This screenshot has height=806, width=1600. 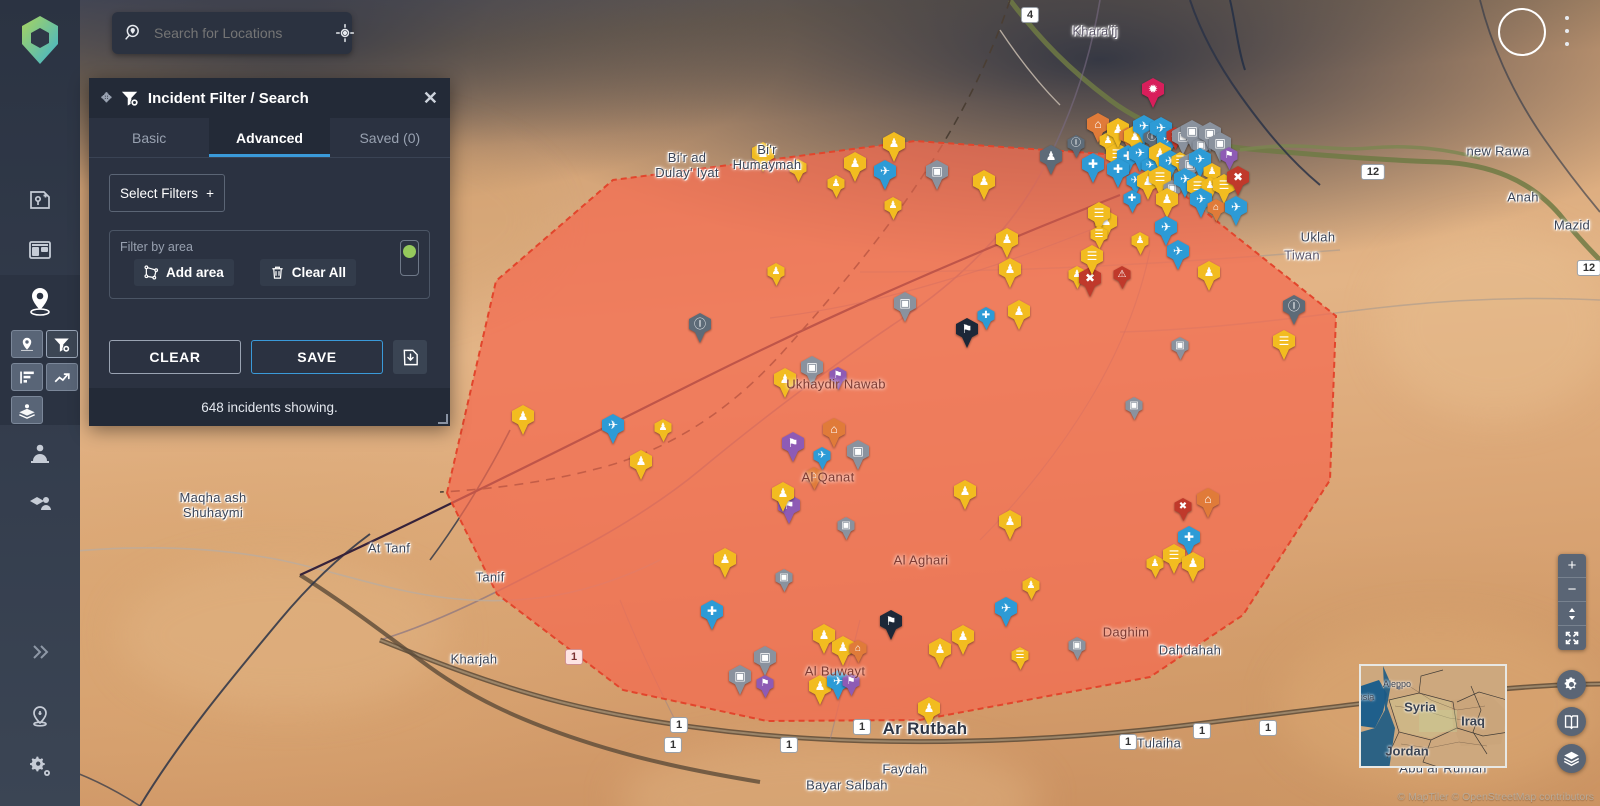 I want to click on save-button: SAVE, so click(x=317, y=357).